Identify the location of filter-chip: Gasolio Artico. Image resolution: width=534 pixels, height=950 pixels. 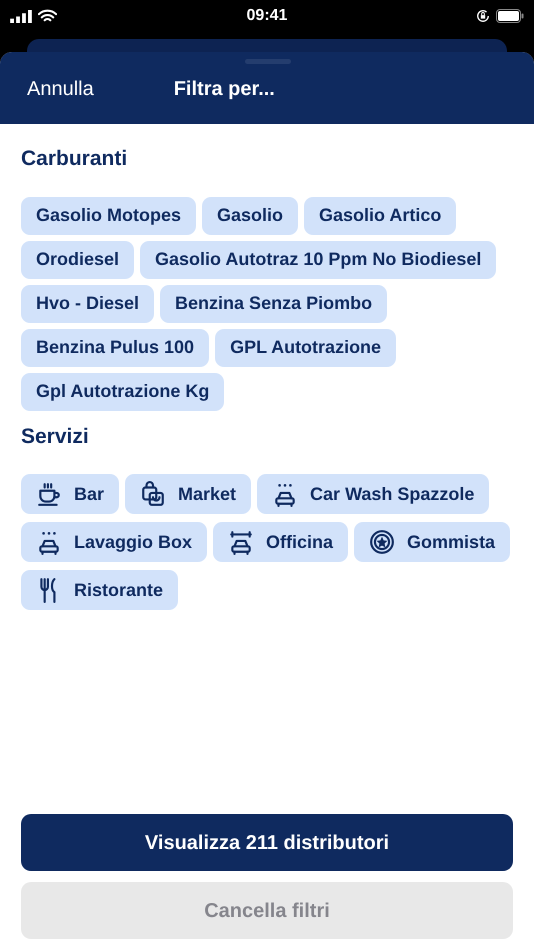
(380, 215).